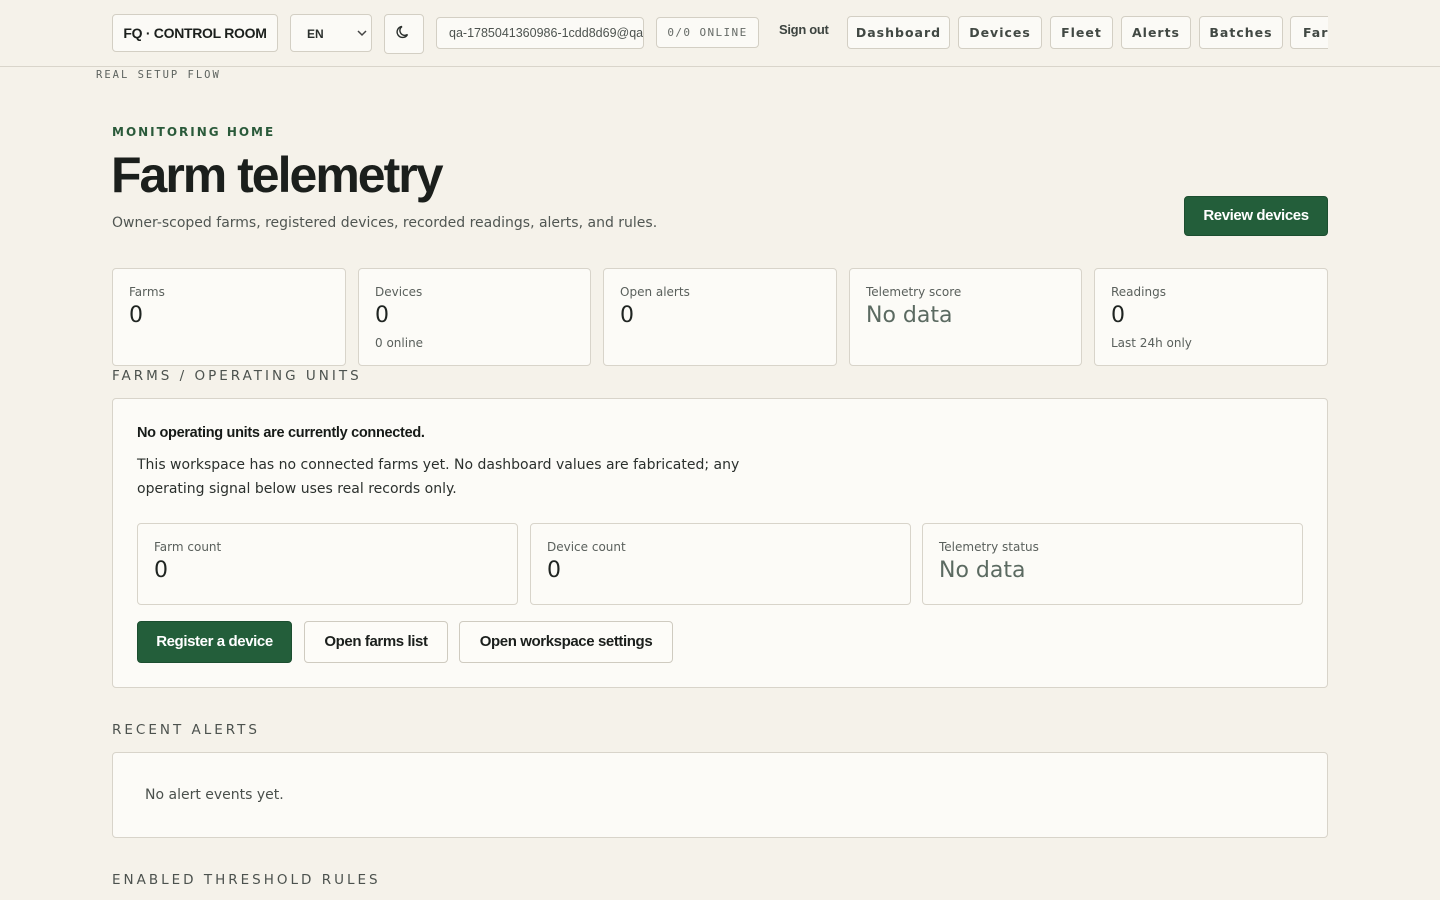 The image size is (1440, 900). Describe the element at coordinates (540, 33) in the screenshot. I see `user-email: qa-1785041360986-1cdd8d69@qa` at that location.